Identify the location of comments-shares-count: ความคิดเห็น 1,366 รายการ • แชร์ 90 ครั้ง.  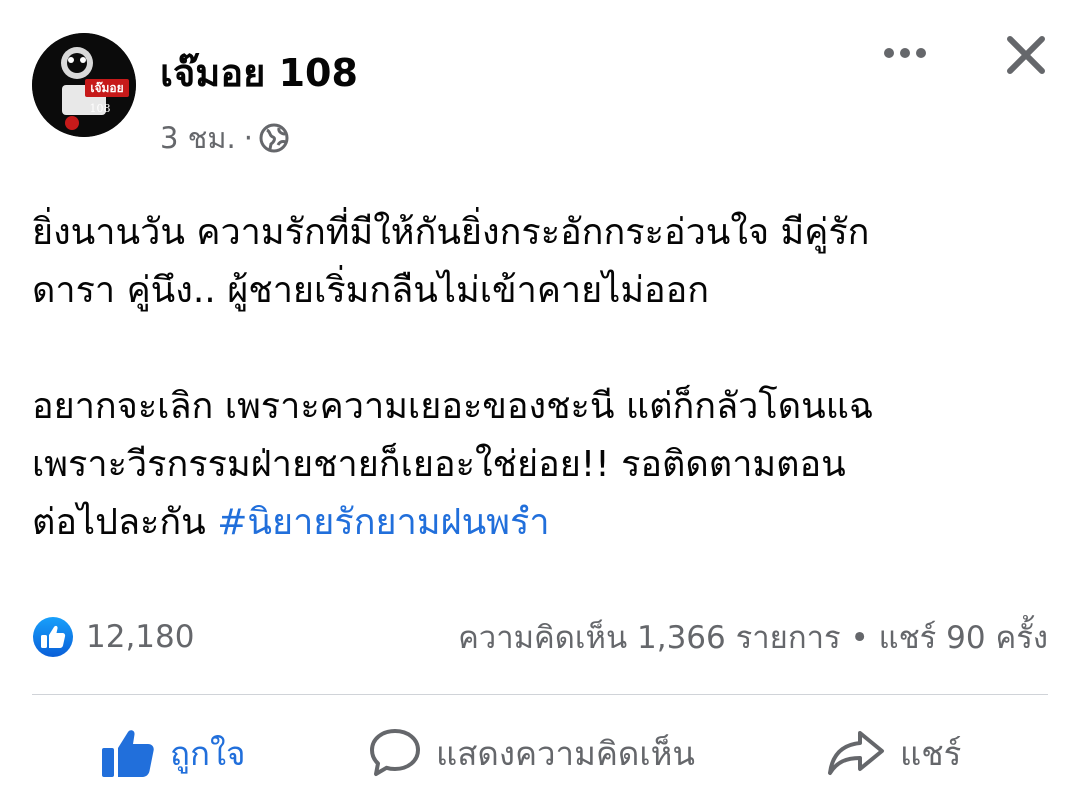
(753, 637).